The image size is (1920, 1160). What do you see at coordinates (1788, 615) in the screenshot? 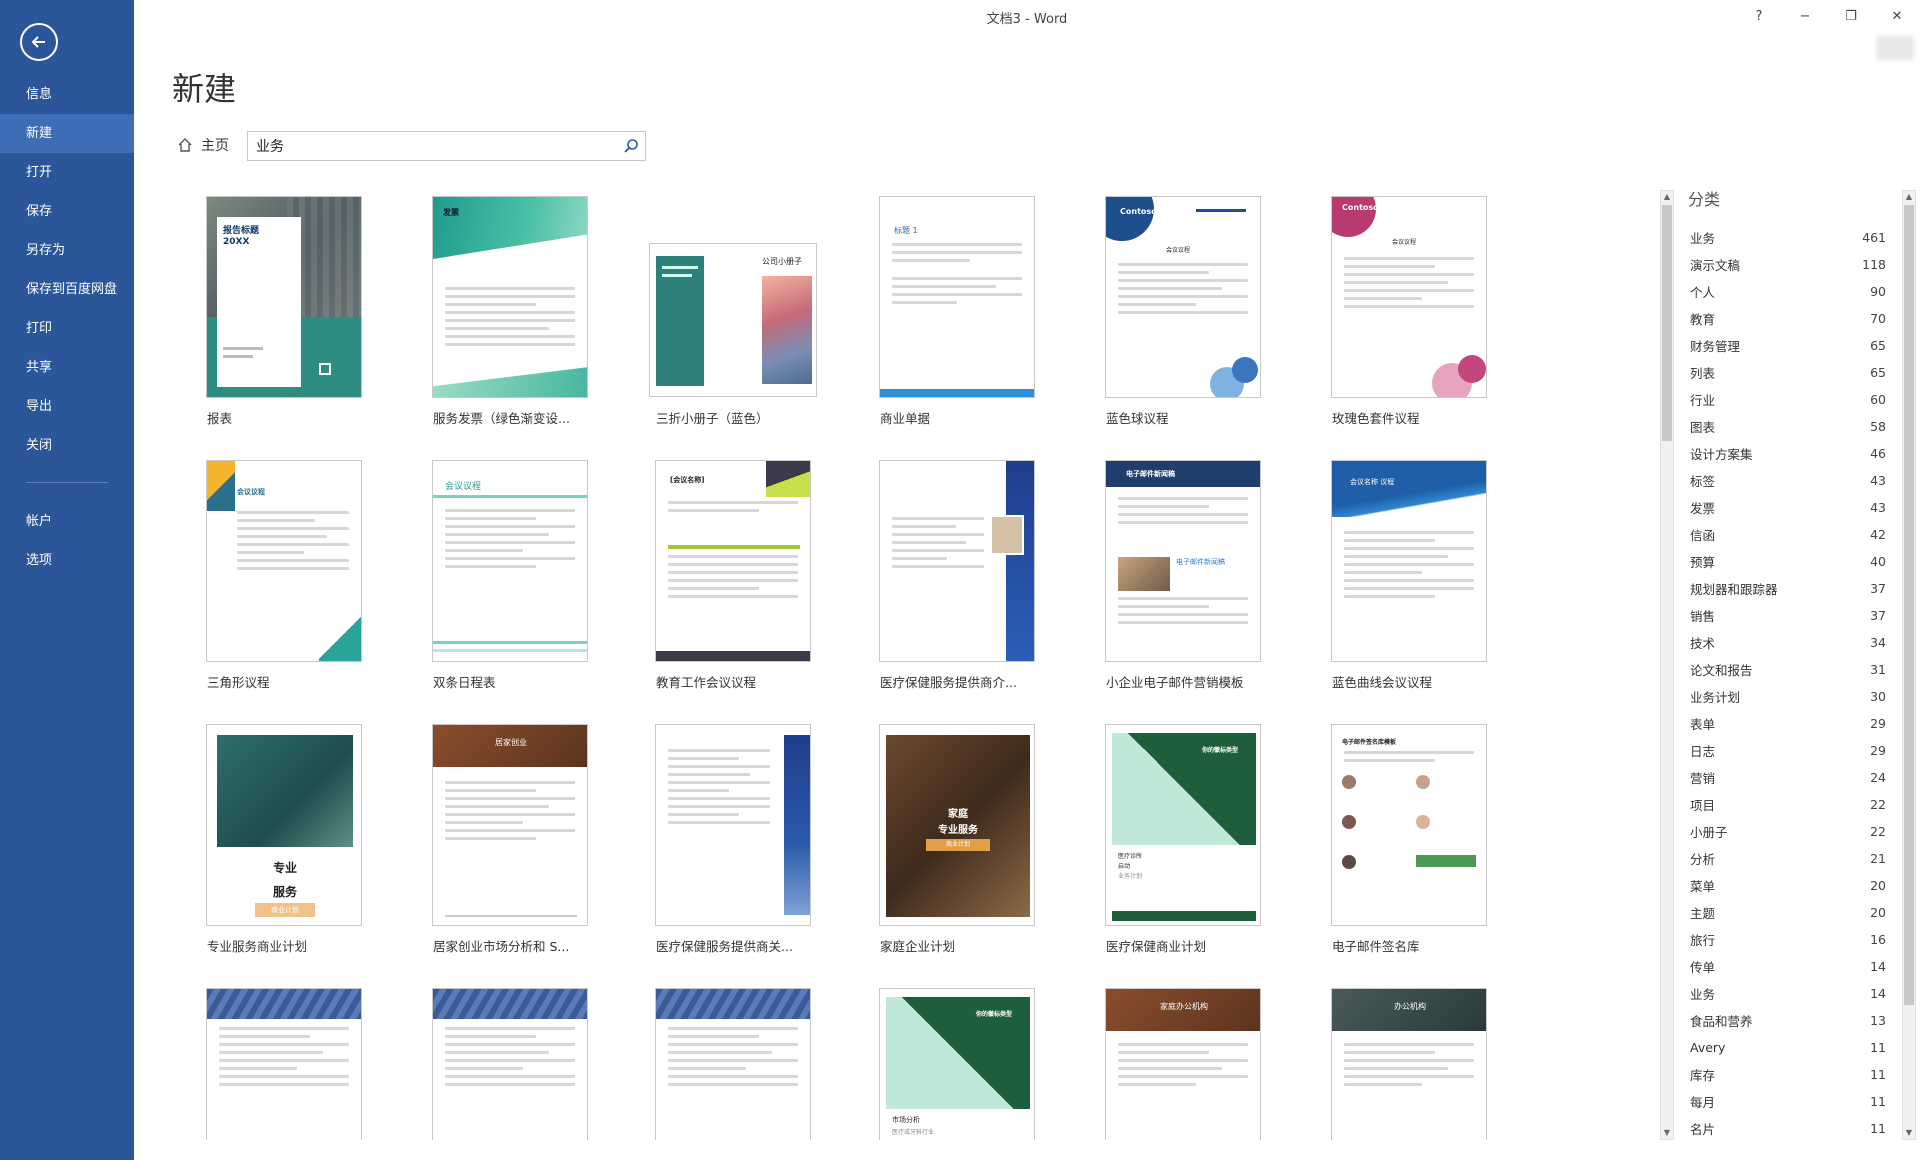
I see `category-item: 销售 37` at bounding box center [1788, 615].